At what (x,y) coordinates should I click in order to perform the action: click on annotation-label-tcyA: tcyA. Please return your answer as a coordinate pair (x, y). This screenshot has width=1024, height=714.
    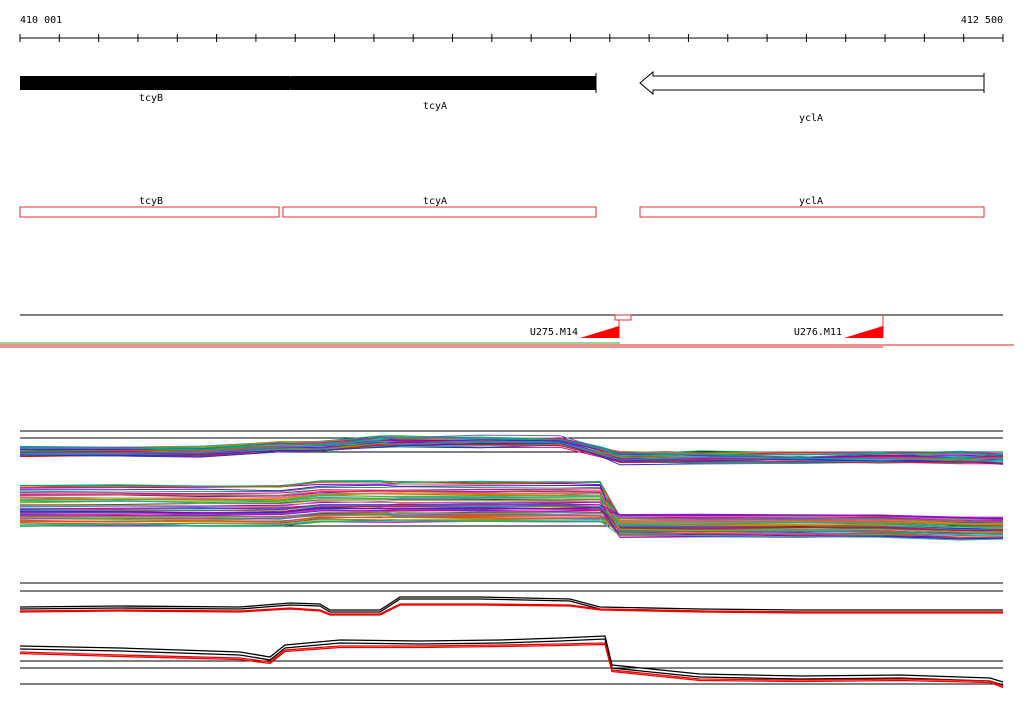
    Looking at the image, I should click on (435, 201).